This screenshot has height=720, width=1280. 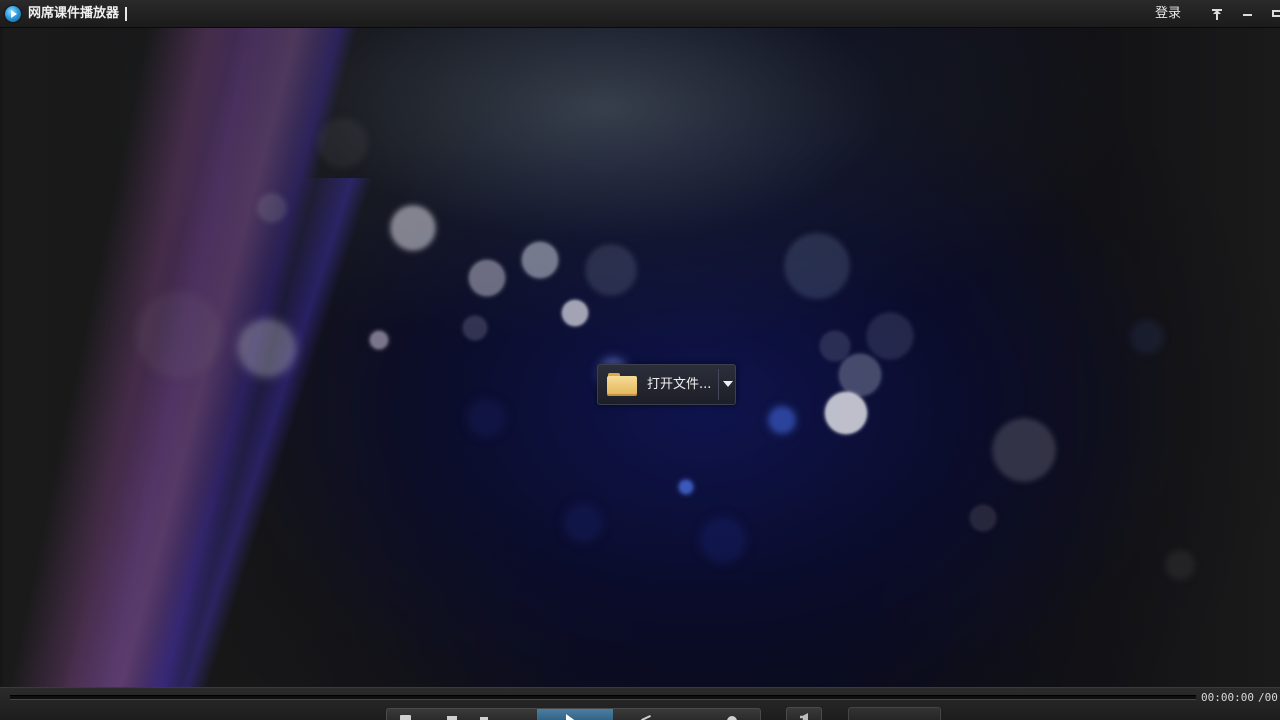 What do you see at coordinates (603, 697) in the screenshot?
I see `progress-bar` at bounding box center [603, 697].